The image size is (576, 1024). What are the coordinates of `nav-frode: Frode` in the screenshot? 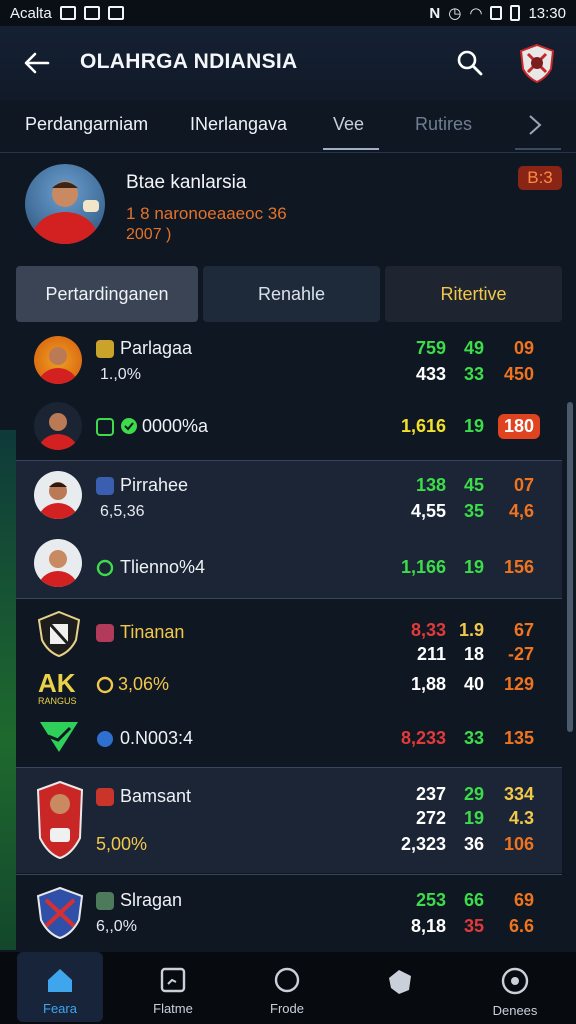 It's located at (287, 987).